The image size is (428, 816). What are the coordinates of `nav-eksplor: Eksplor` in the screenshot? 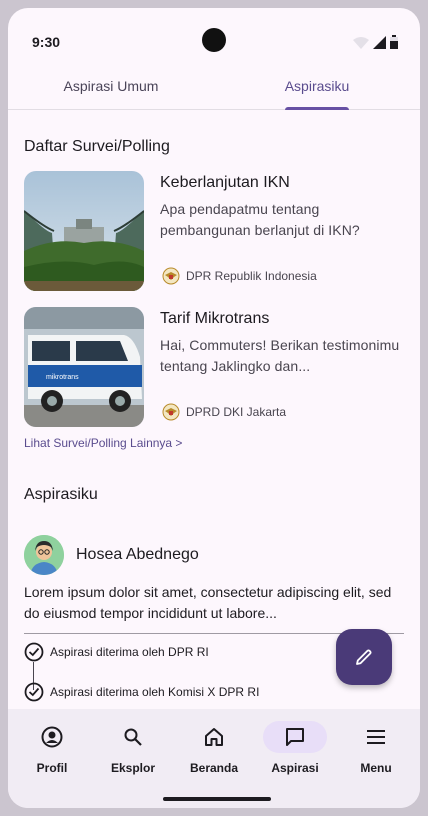 It's located at (133, 748).